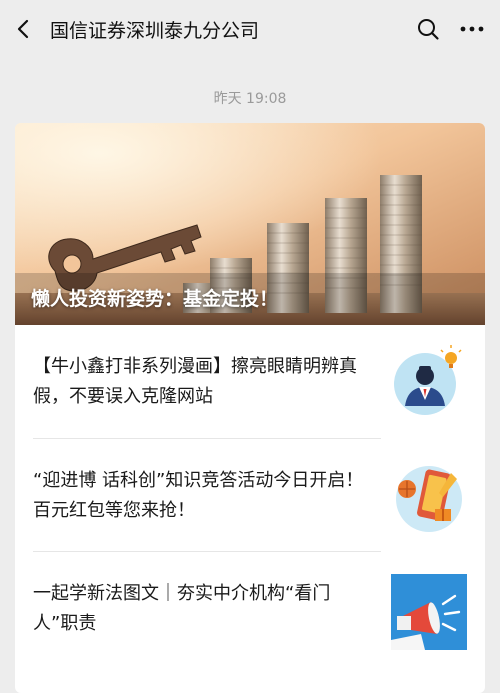 This screenshot has width=500, height=693. Describe the element at coordinates (182, 608) in the screenshot. I see `article-title: 一起学新法图文｜夯实中介机构“看门人”职责` at that location.